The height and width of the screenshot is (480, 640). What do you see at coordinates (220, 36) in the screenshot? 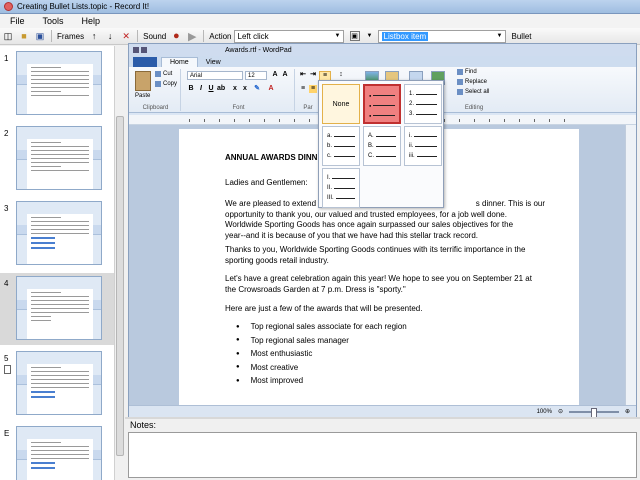
I see `action-label: Action` at bounding box center [220, 36].